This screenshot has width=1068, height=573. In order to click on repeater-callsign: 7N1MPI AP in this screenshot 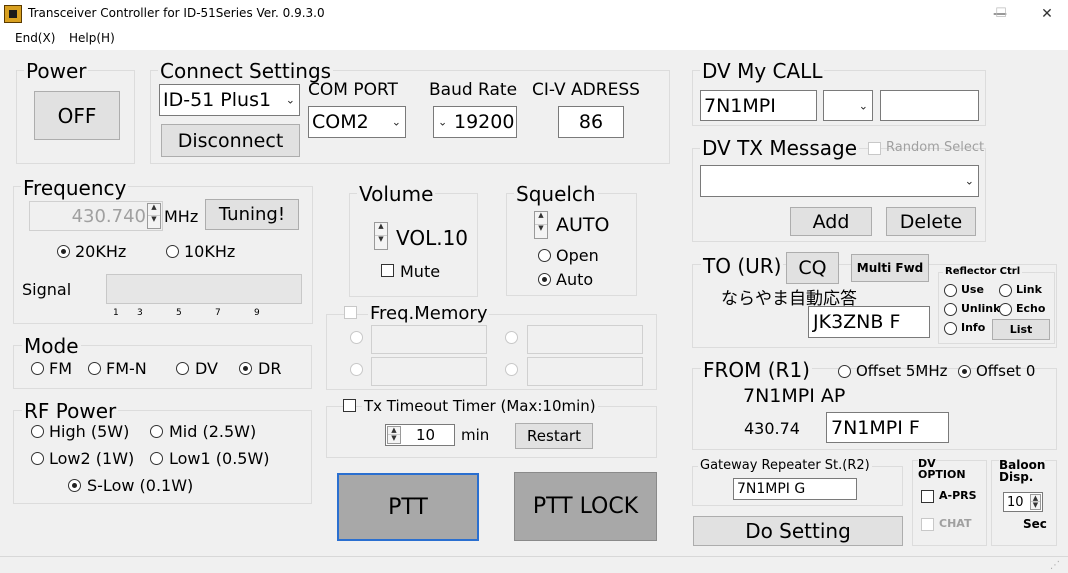, I will do `click(794, 396)`.